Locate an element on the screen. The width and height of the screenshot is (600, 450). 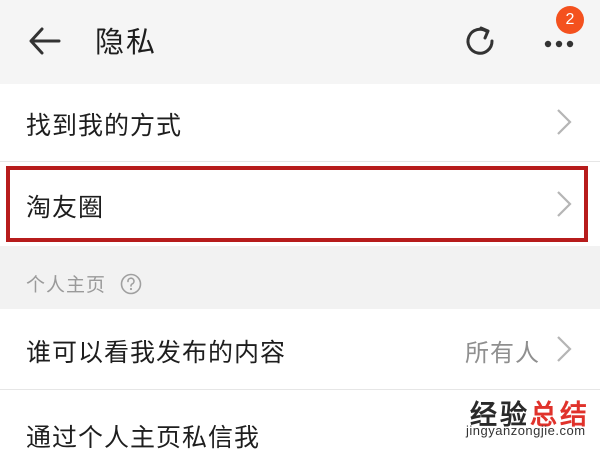
arrow-left-icon is located at coordinates (45, 41).